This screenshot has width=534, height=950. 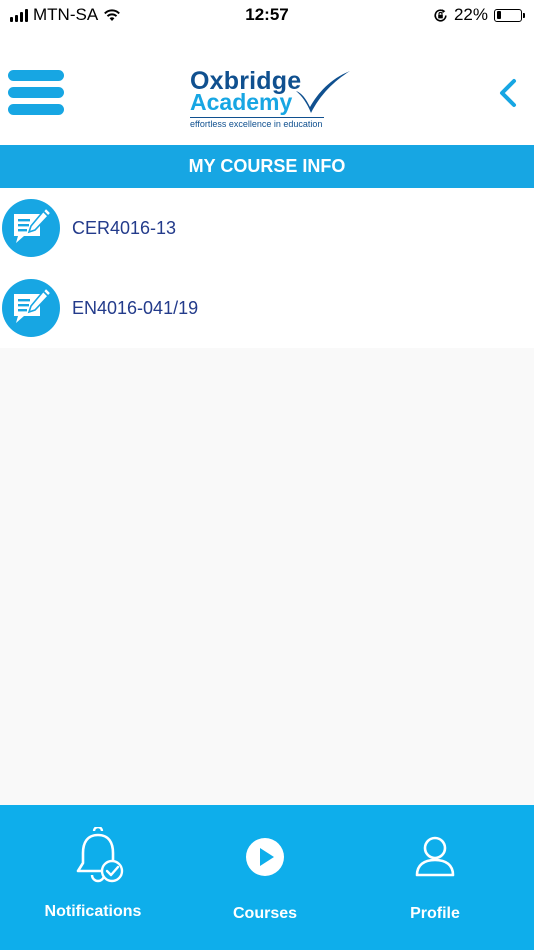 What do you see at coordinates (265, 857) in the screenshot?
I see `play-circle-icon` at bounding box center [265, 857].